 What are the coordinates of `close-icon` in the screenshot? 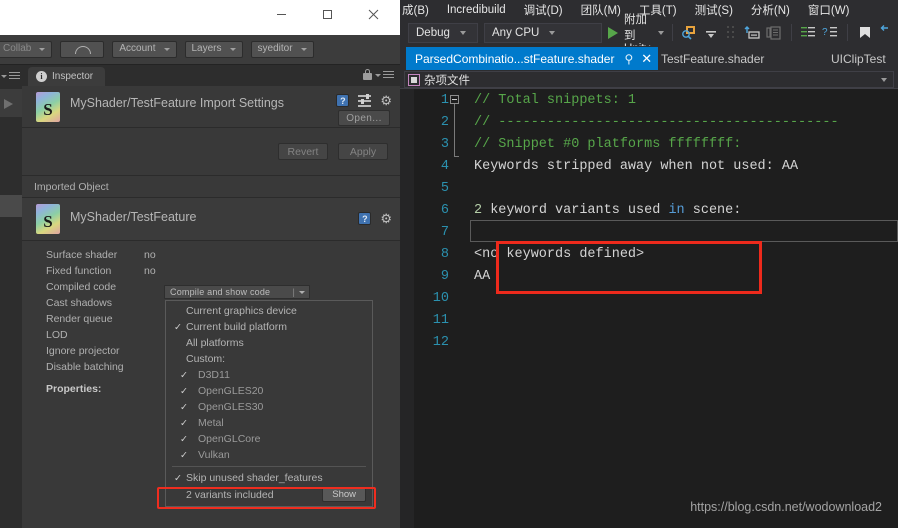 It's located at (373, 14).